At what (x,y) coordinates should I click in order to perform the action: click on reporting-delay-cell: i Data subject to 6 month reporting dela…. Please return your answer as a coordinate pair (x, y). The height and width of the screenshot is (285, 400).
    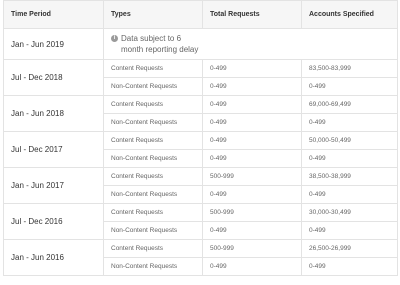
    Looking at the image, I should click on (250, 44).